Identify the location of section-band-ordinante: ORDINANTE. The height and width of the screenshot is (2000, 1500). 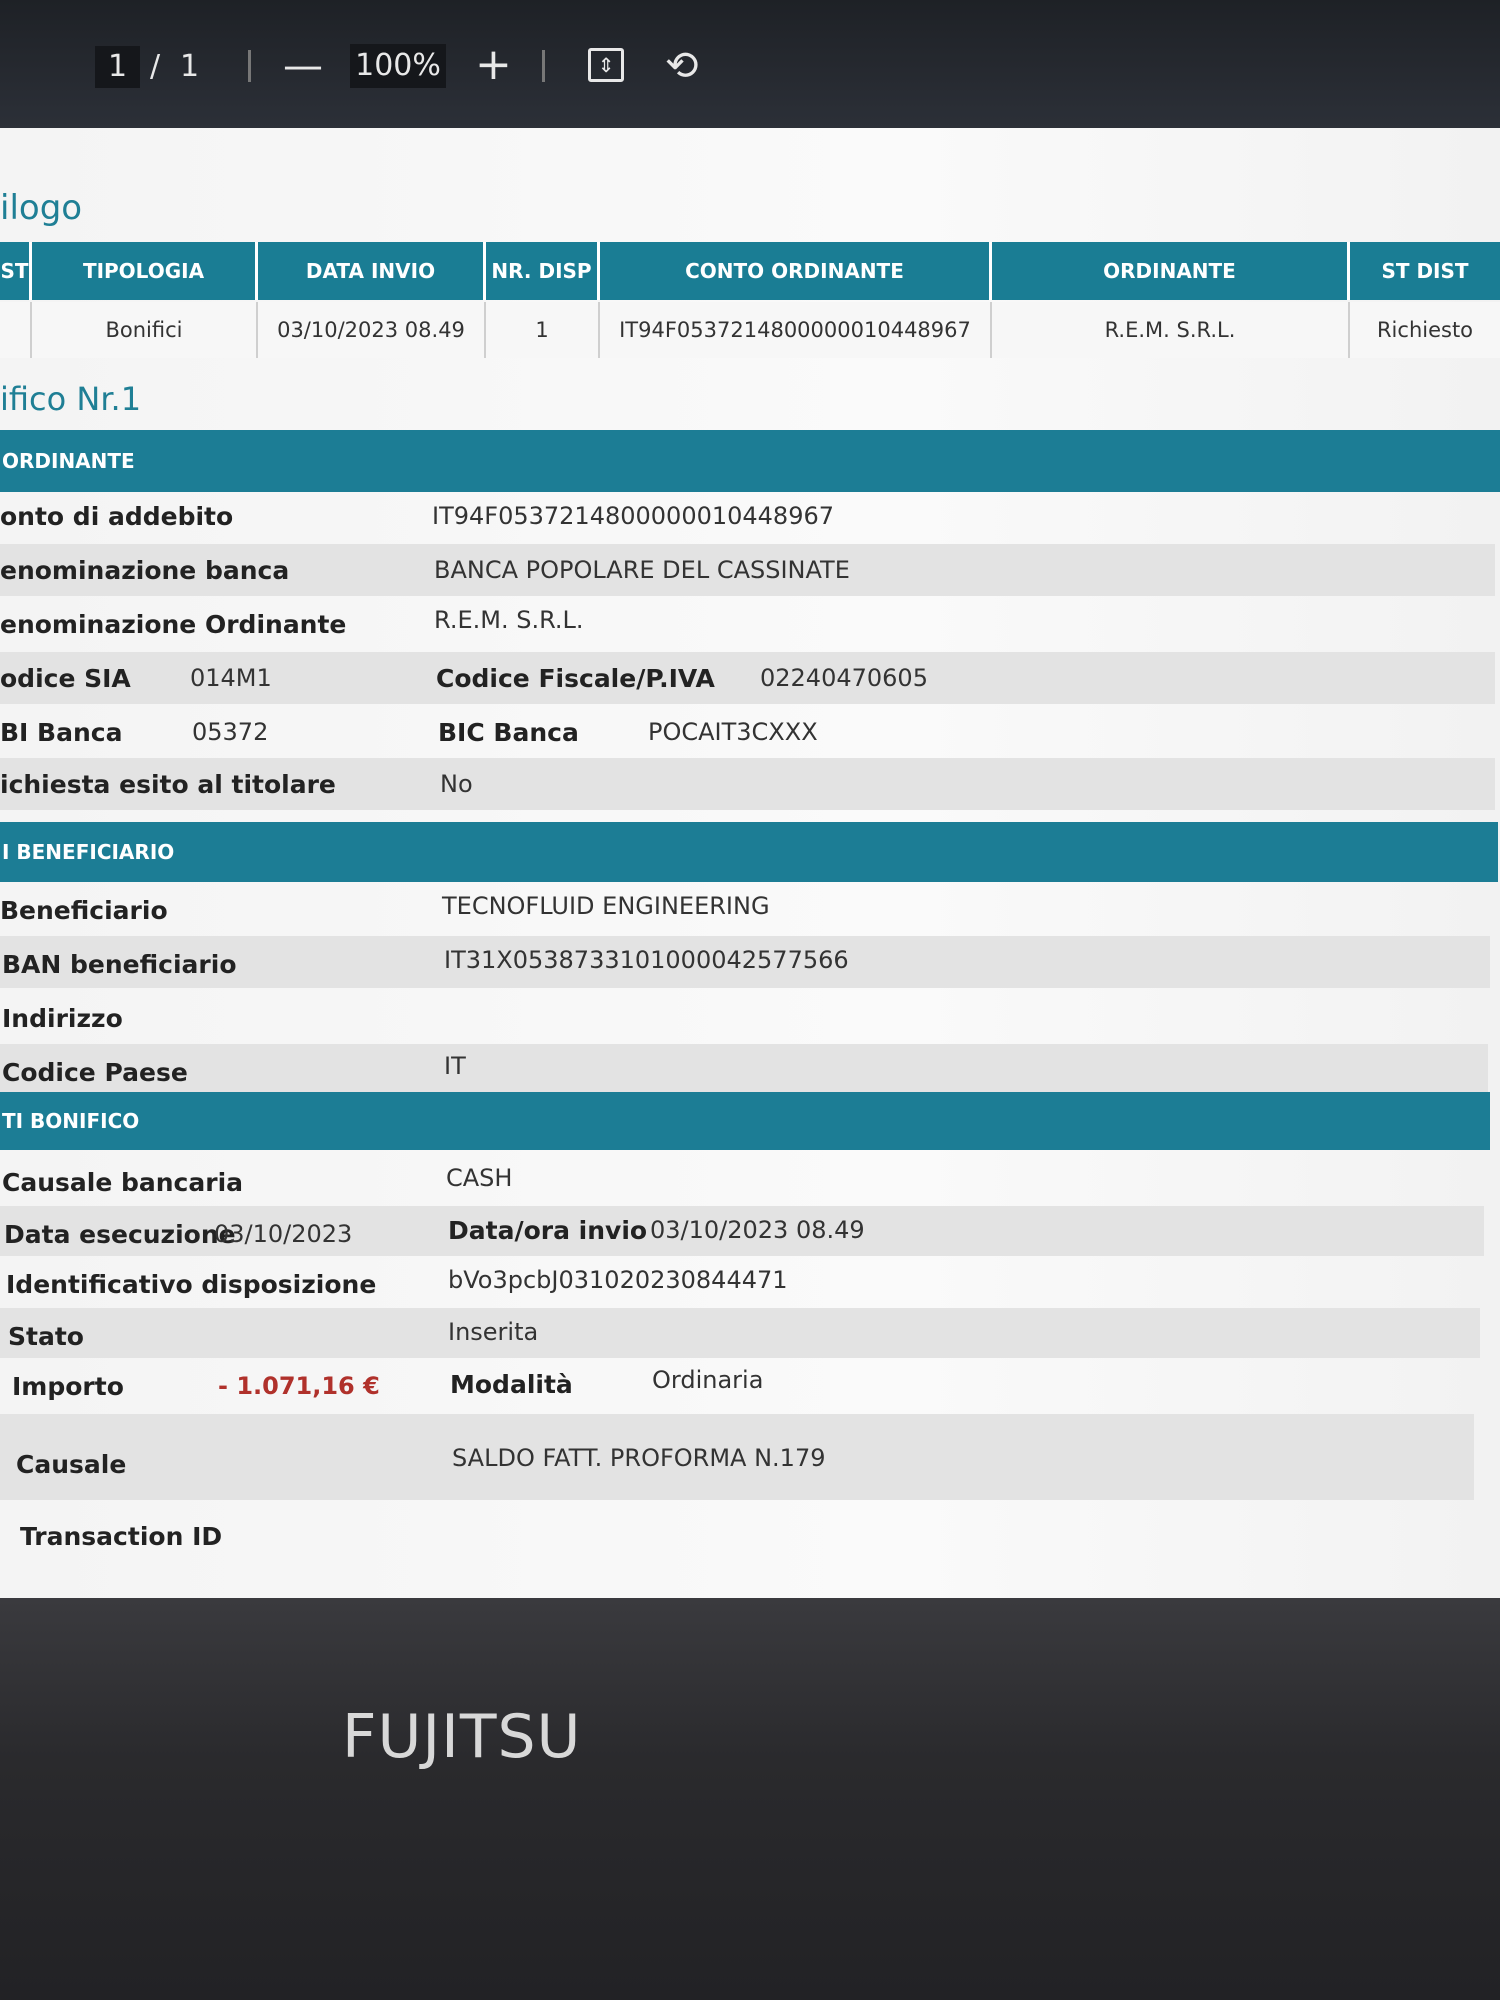
(750, 461).